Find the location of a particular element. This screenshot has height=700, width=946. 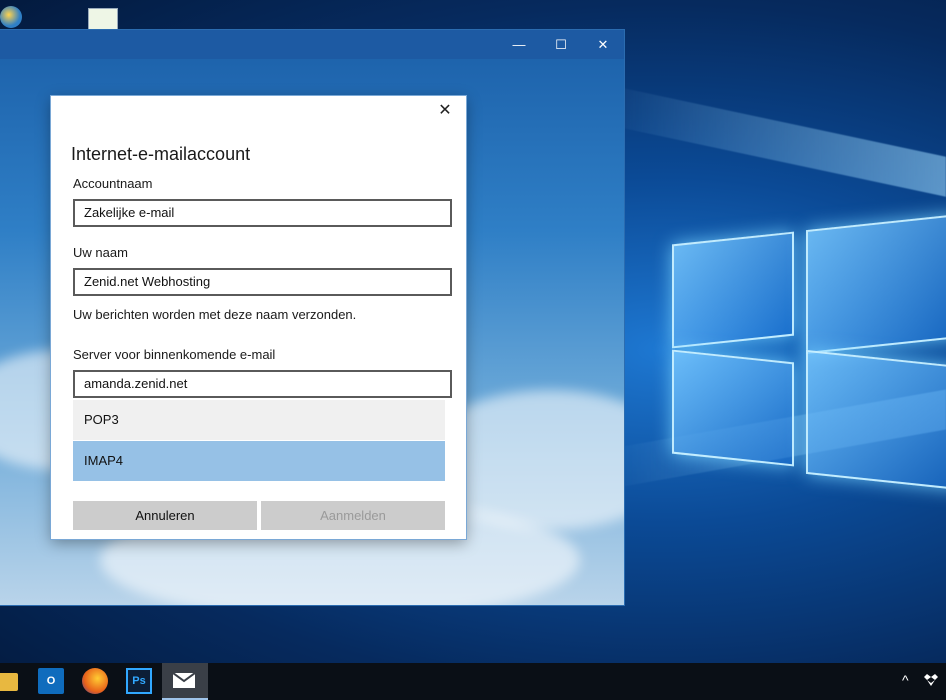

firefox-icon is located at coordinates (95, 681).